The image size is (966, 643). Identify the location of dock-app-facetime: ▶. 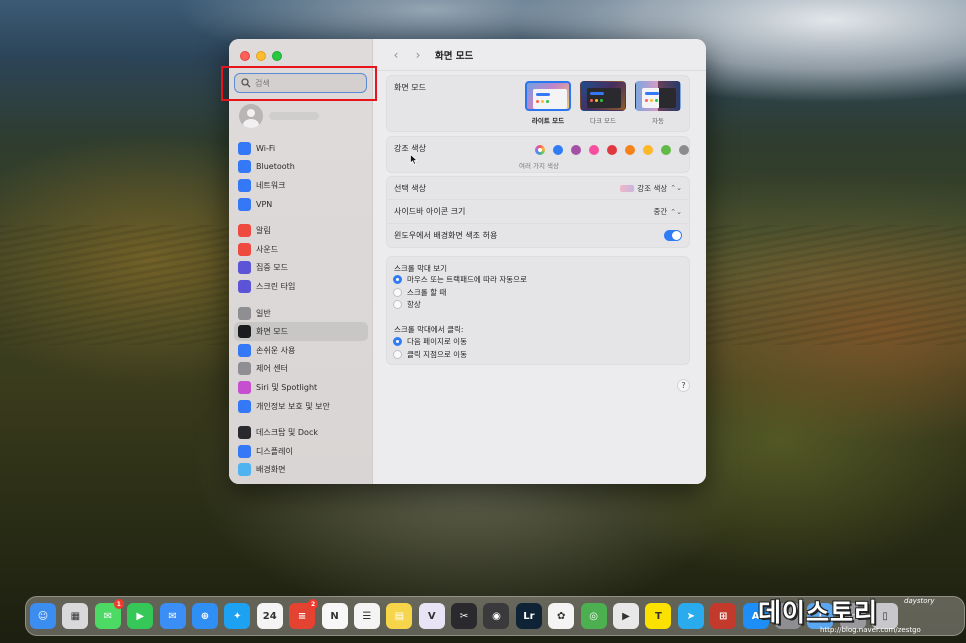
(140, 616).